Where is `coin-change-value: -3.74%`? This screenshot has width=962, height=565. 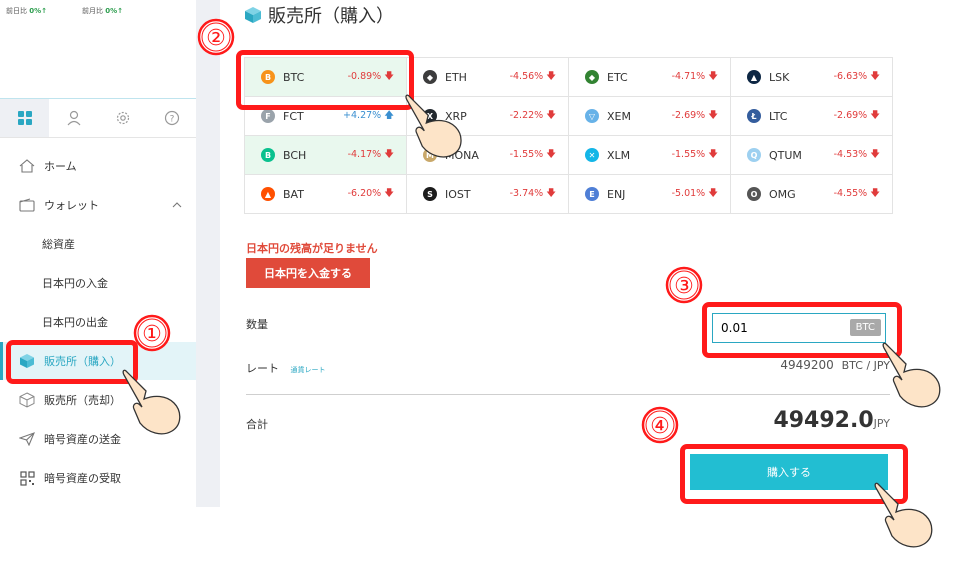
coin-change-value: -3.74% is located at coordinates (526, 193).